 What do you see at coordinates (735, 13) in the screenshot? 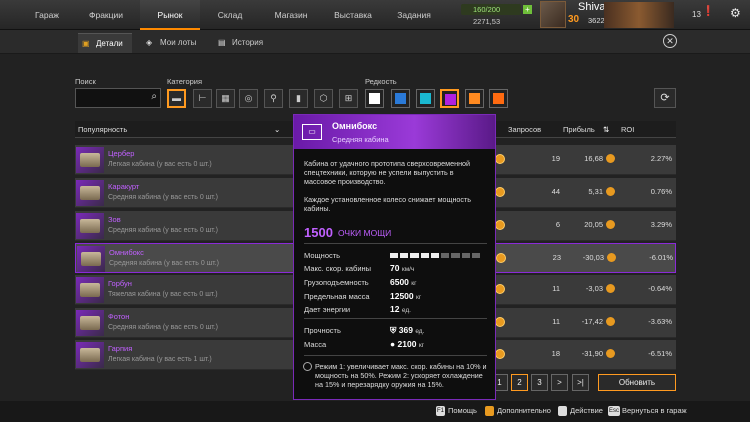
I see `gear-icon: ⚙` at bounding box center [735, 13].